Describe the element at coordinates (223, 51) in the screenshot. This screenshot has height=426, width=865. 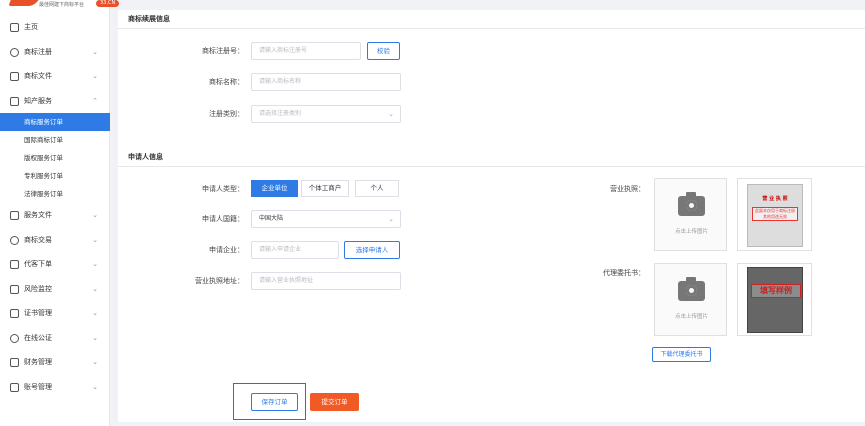
I see `reg-no-label: 商标注册号：` at that location.